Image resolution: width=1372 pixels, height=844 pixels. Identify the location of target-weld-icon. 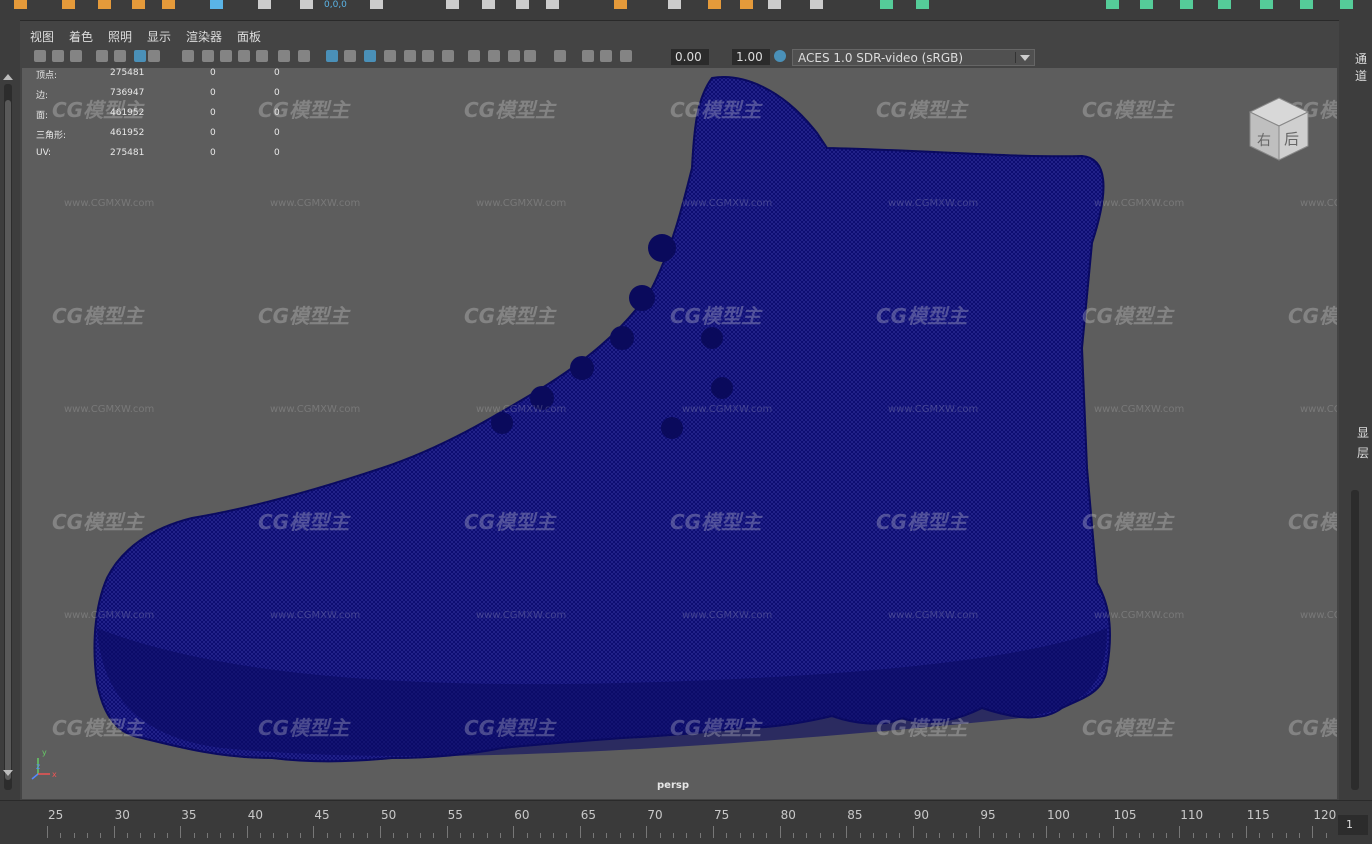
(306, 4).